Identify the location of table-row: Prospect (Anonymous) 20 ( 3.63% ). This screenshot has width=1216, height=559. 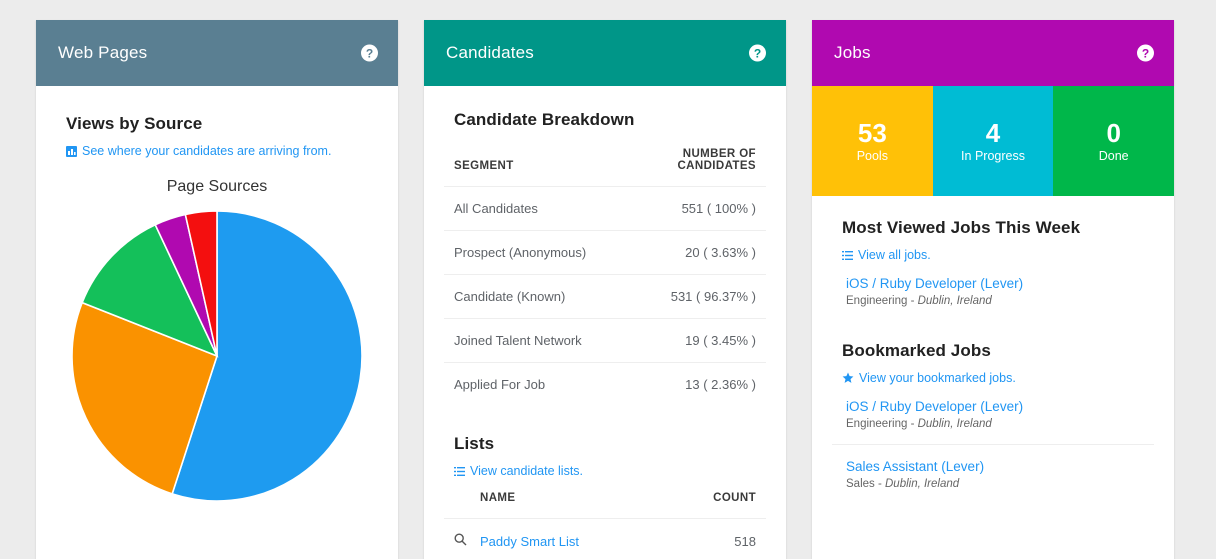
(605, 252).